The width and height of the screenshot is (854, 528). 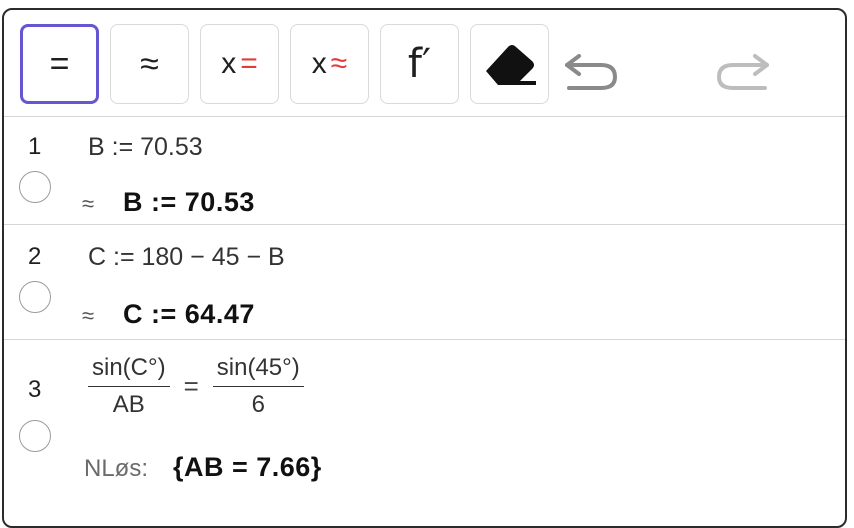 I want to click on numeric-eval-label: ≈, so click(x=149, y=63).